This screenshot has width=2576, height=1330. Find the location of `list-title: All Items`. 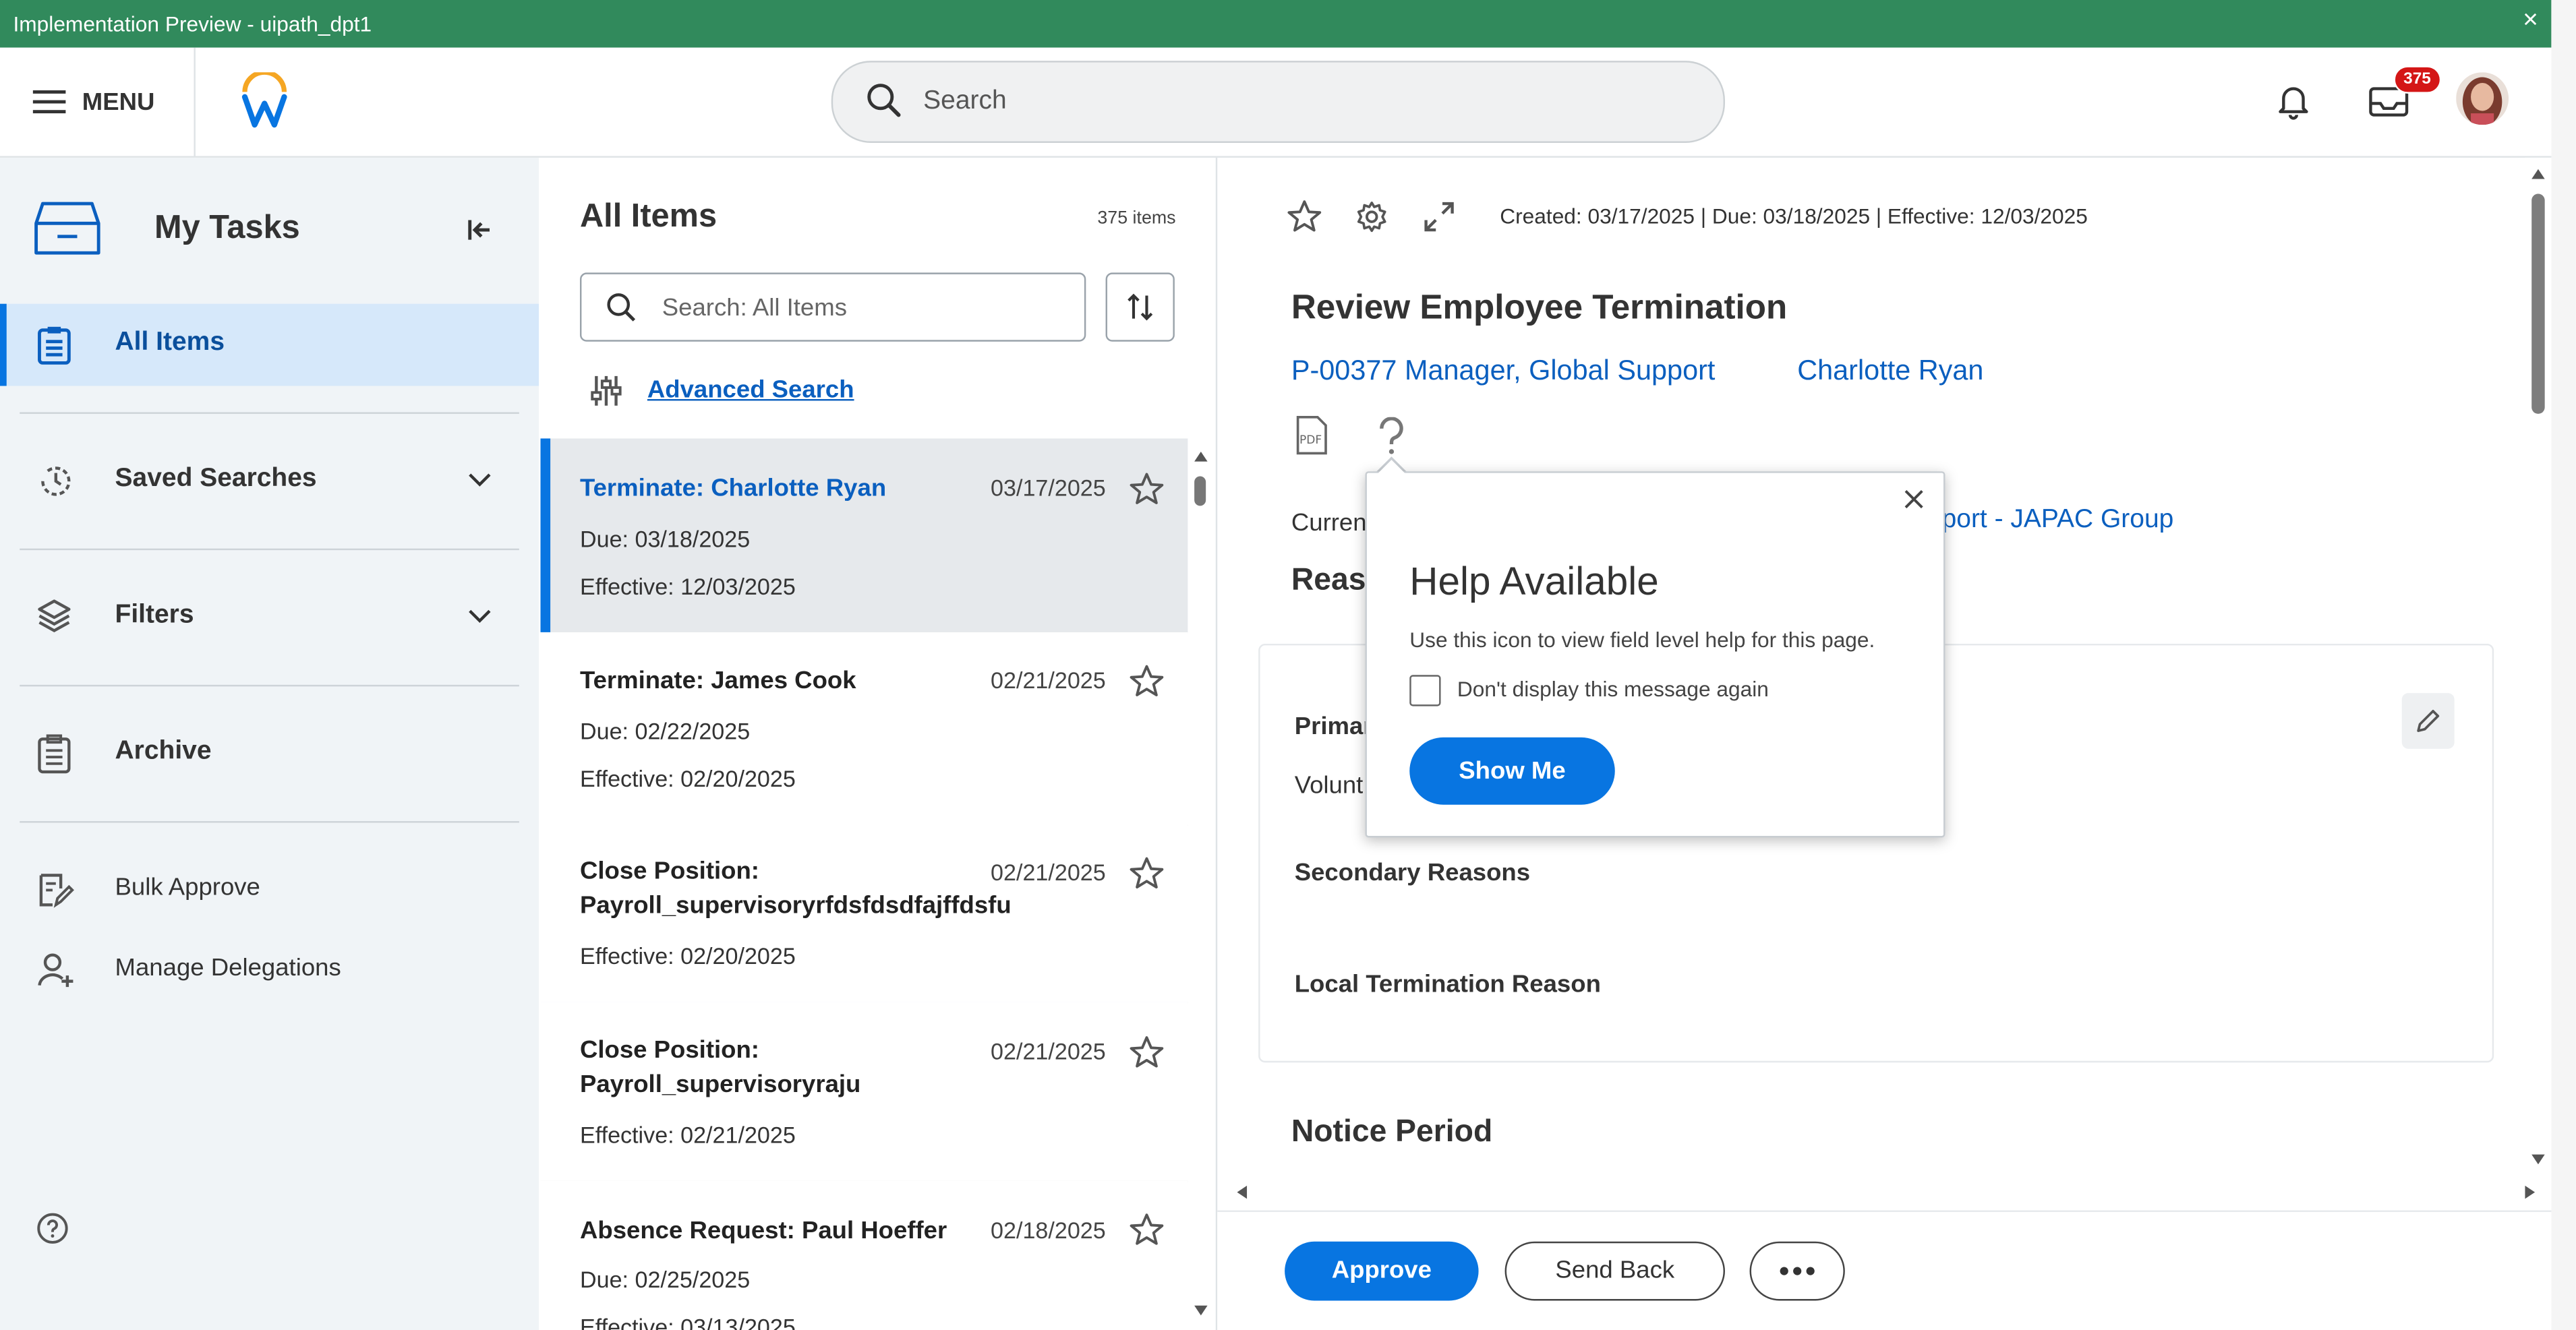

list-title: All Items is located at coordinates (649, 216).